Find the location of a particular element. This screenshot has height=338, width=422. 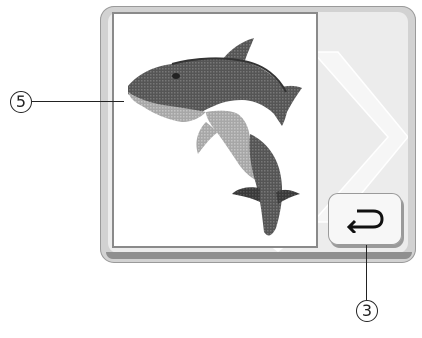

callout-5-leader-line is located at coordinates (78, 102).